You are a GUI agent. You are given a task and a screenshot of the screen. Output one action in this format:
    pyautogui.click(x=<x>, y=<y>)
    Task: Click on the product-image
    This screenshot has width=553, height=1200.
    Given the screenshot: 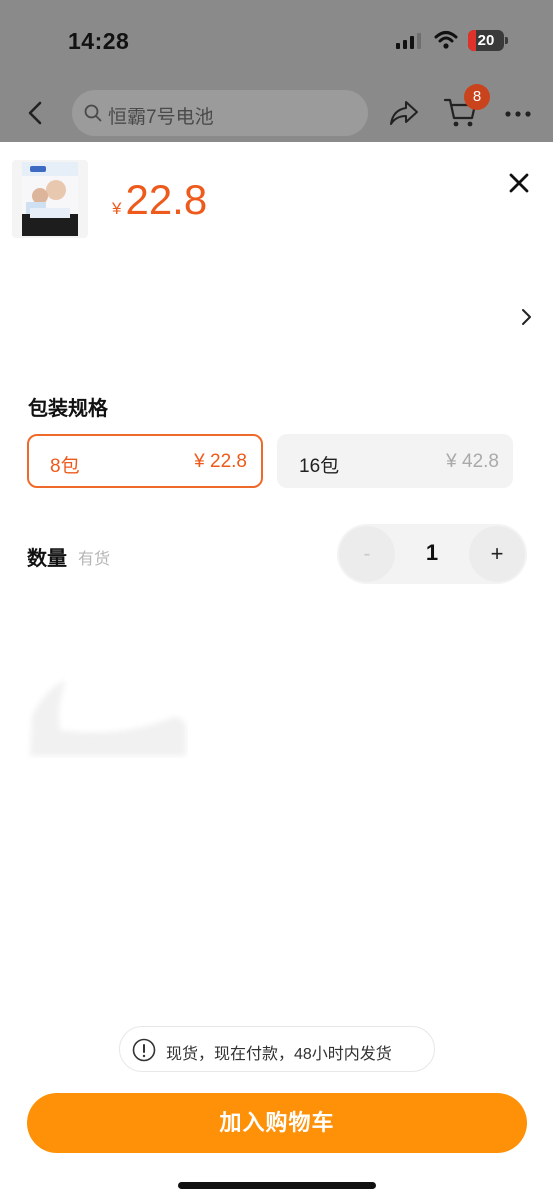 What is the action you would take?
    pyautogui.click(x=50, y=199)
    